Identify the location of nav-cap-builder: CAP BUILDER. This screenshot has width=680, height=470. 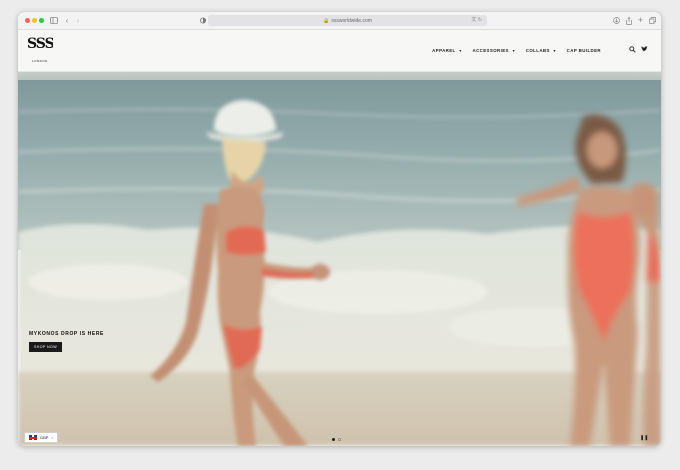
(584, 50).